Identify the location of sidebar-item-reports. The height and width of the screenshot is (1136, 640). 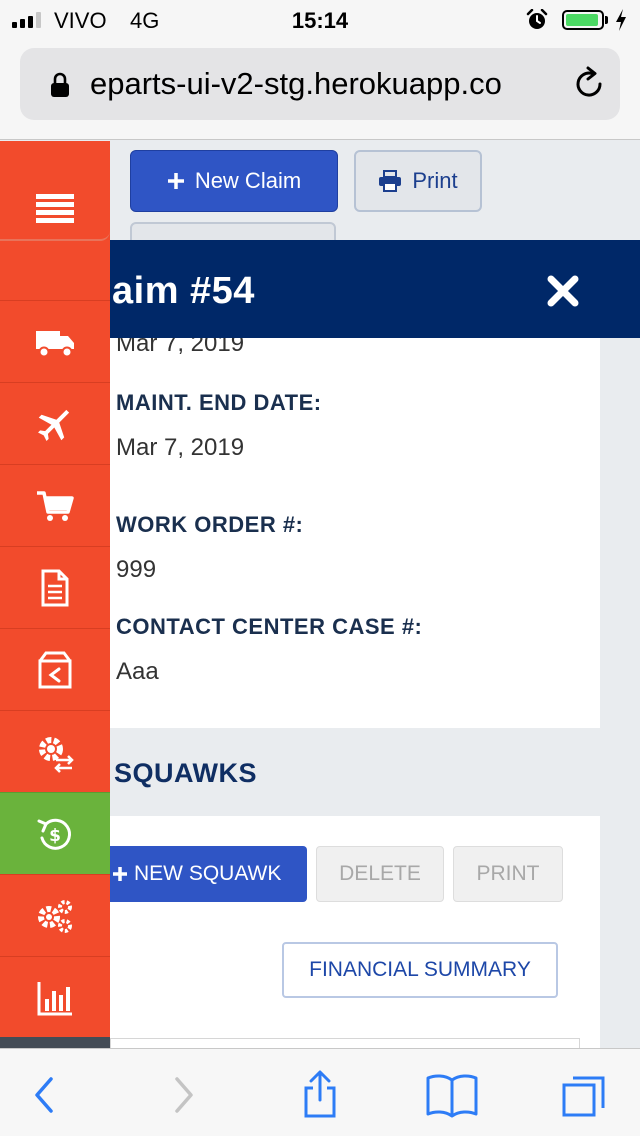
(55, 997).